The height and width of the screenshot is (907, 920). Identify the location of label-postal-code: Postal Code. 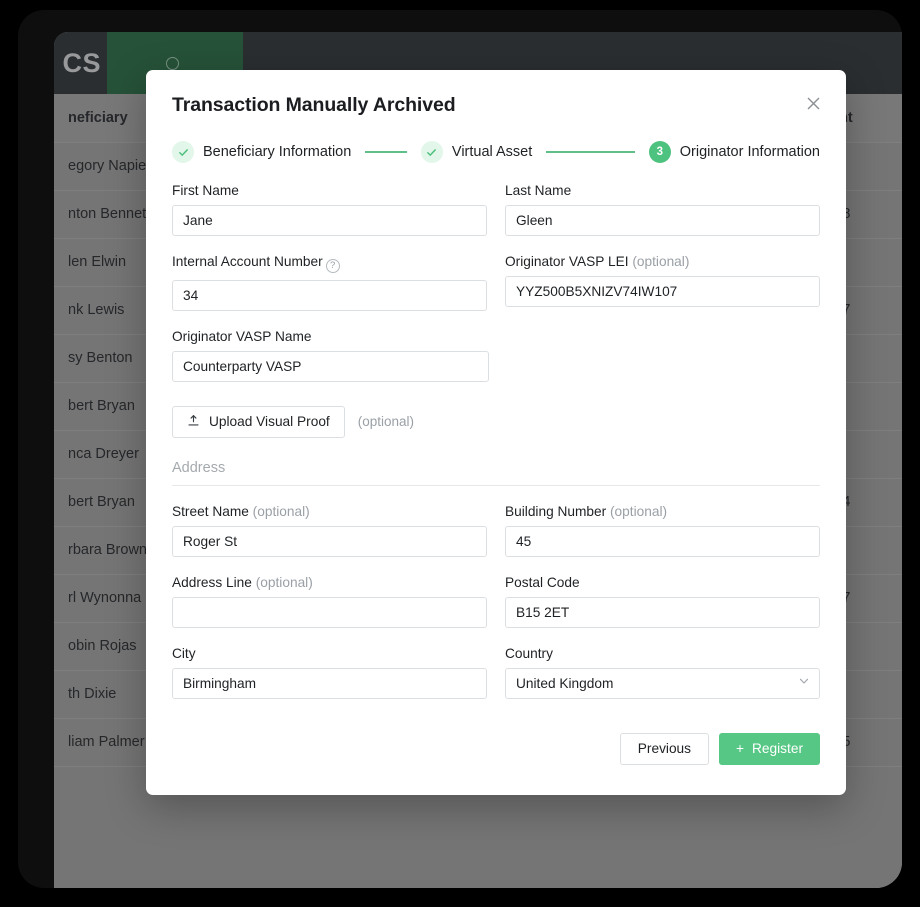
(542, 582).